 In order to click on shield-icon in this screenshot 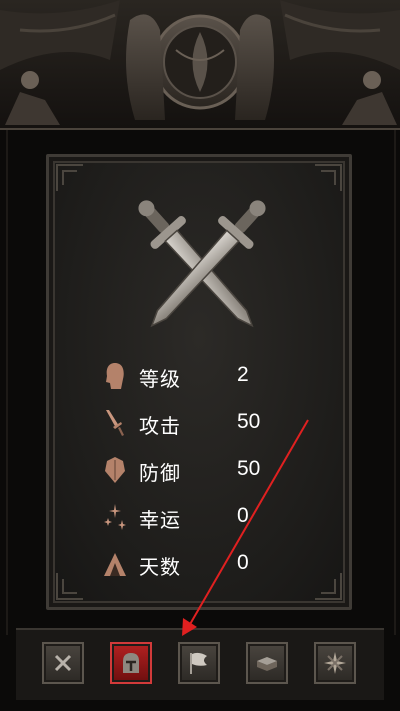, I will do `click(115, 470)`.